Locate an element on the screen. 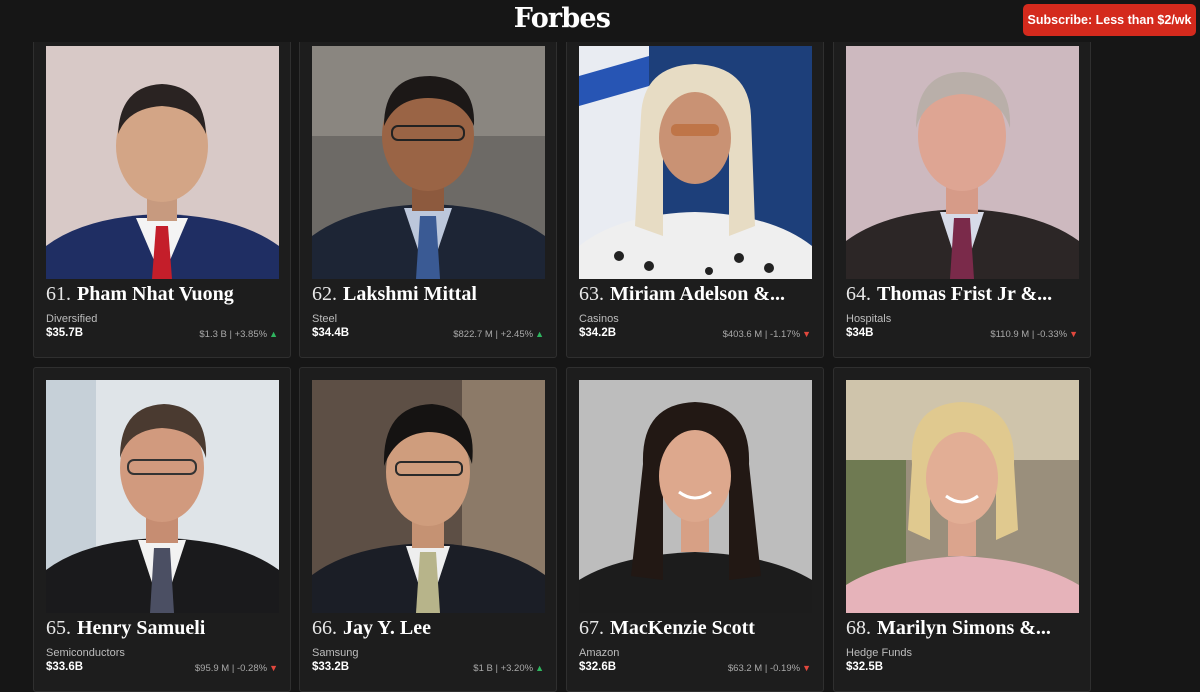 The image size is (1200, 692). forbes-logo: Forbes is located at coordinates (562, 18).